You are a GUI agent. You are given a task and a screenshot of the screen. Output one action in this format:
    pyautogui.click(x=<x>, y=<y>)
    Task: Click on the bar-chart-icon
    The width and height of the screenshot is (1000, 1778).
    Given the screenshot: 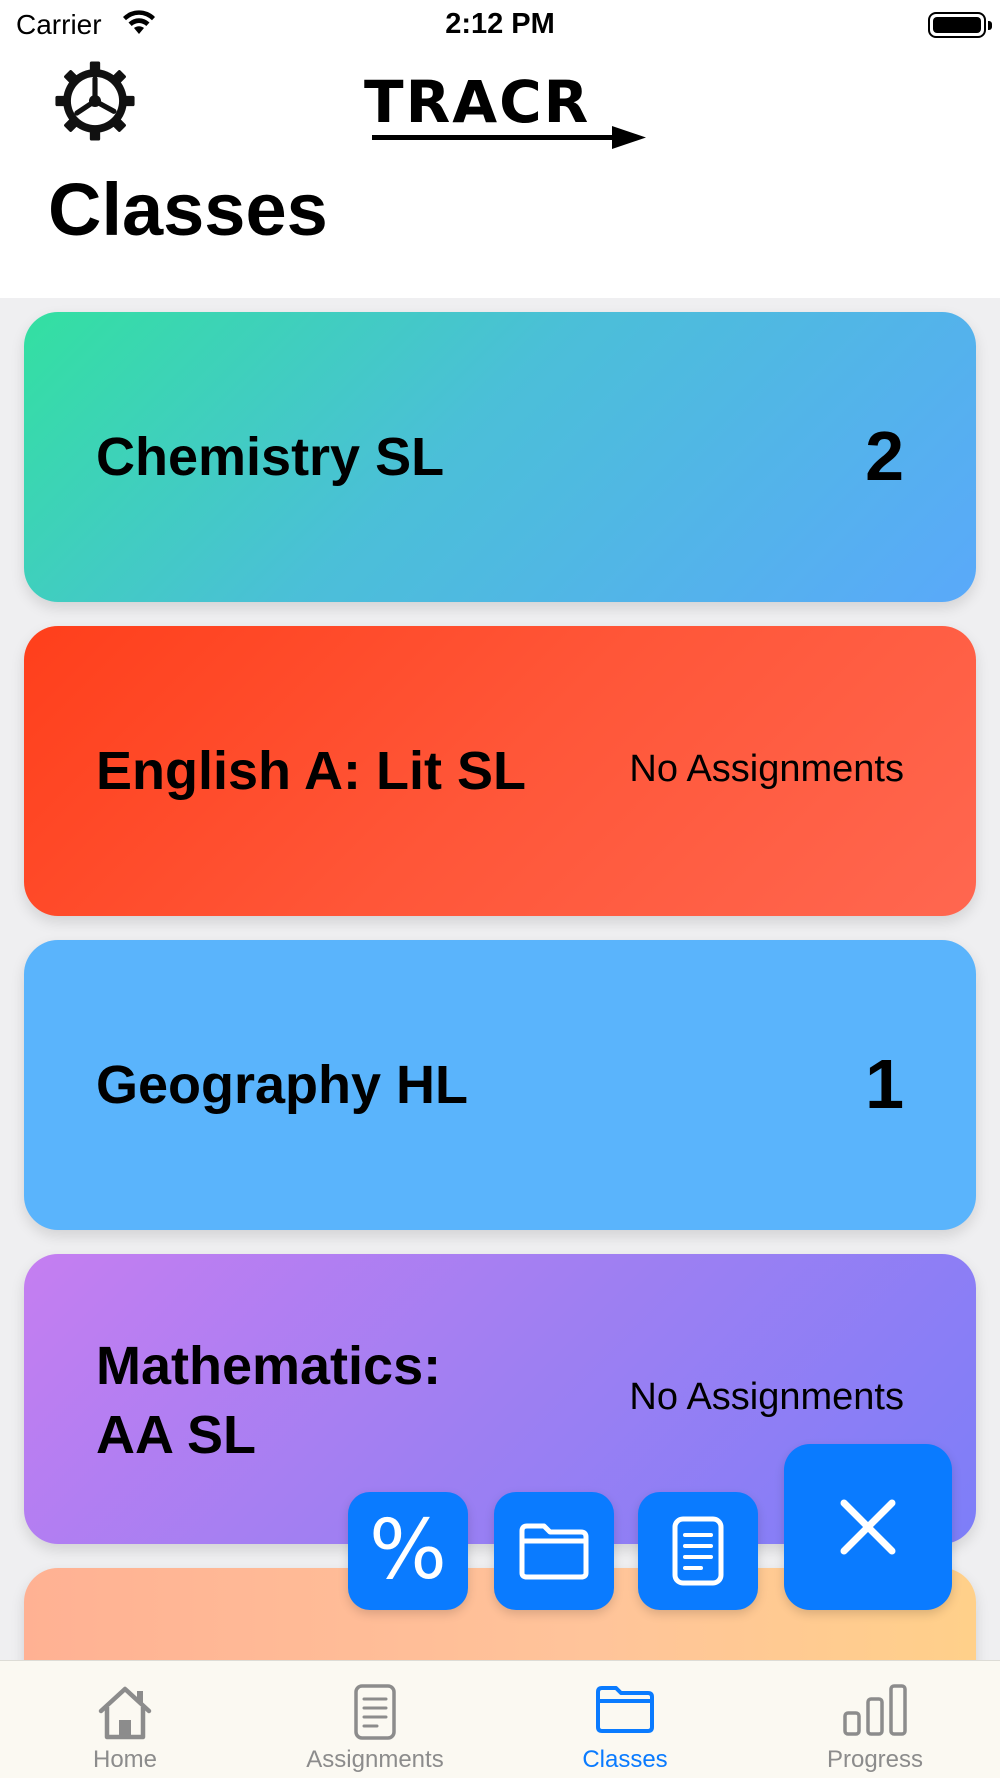 What is the action you would take?
    pyautogui.click(x=875, y=1710)
    